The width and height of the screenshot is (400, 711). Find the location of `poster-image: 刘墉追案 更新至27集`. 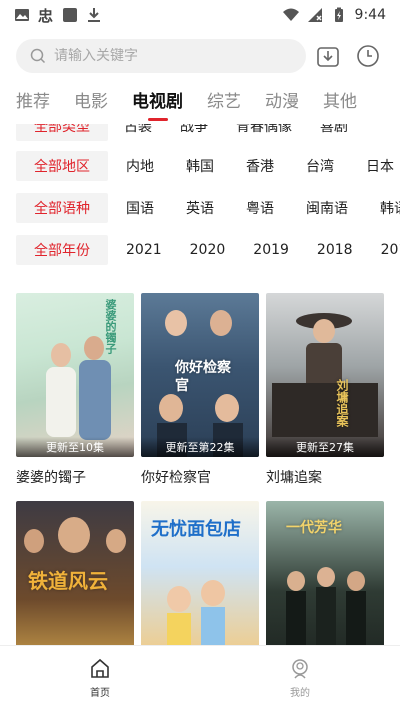

poster-image: 刘墉追案 更新至27集 is located at coordinates (325, 375).